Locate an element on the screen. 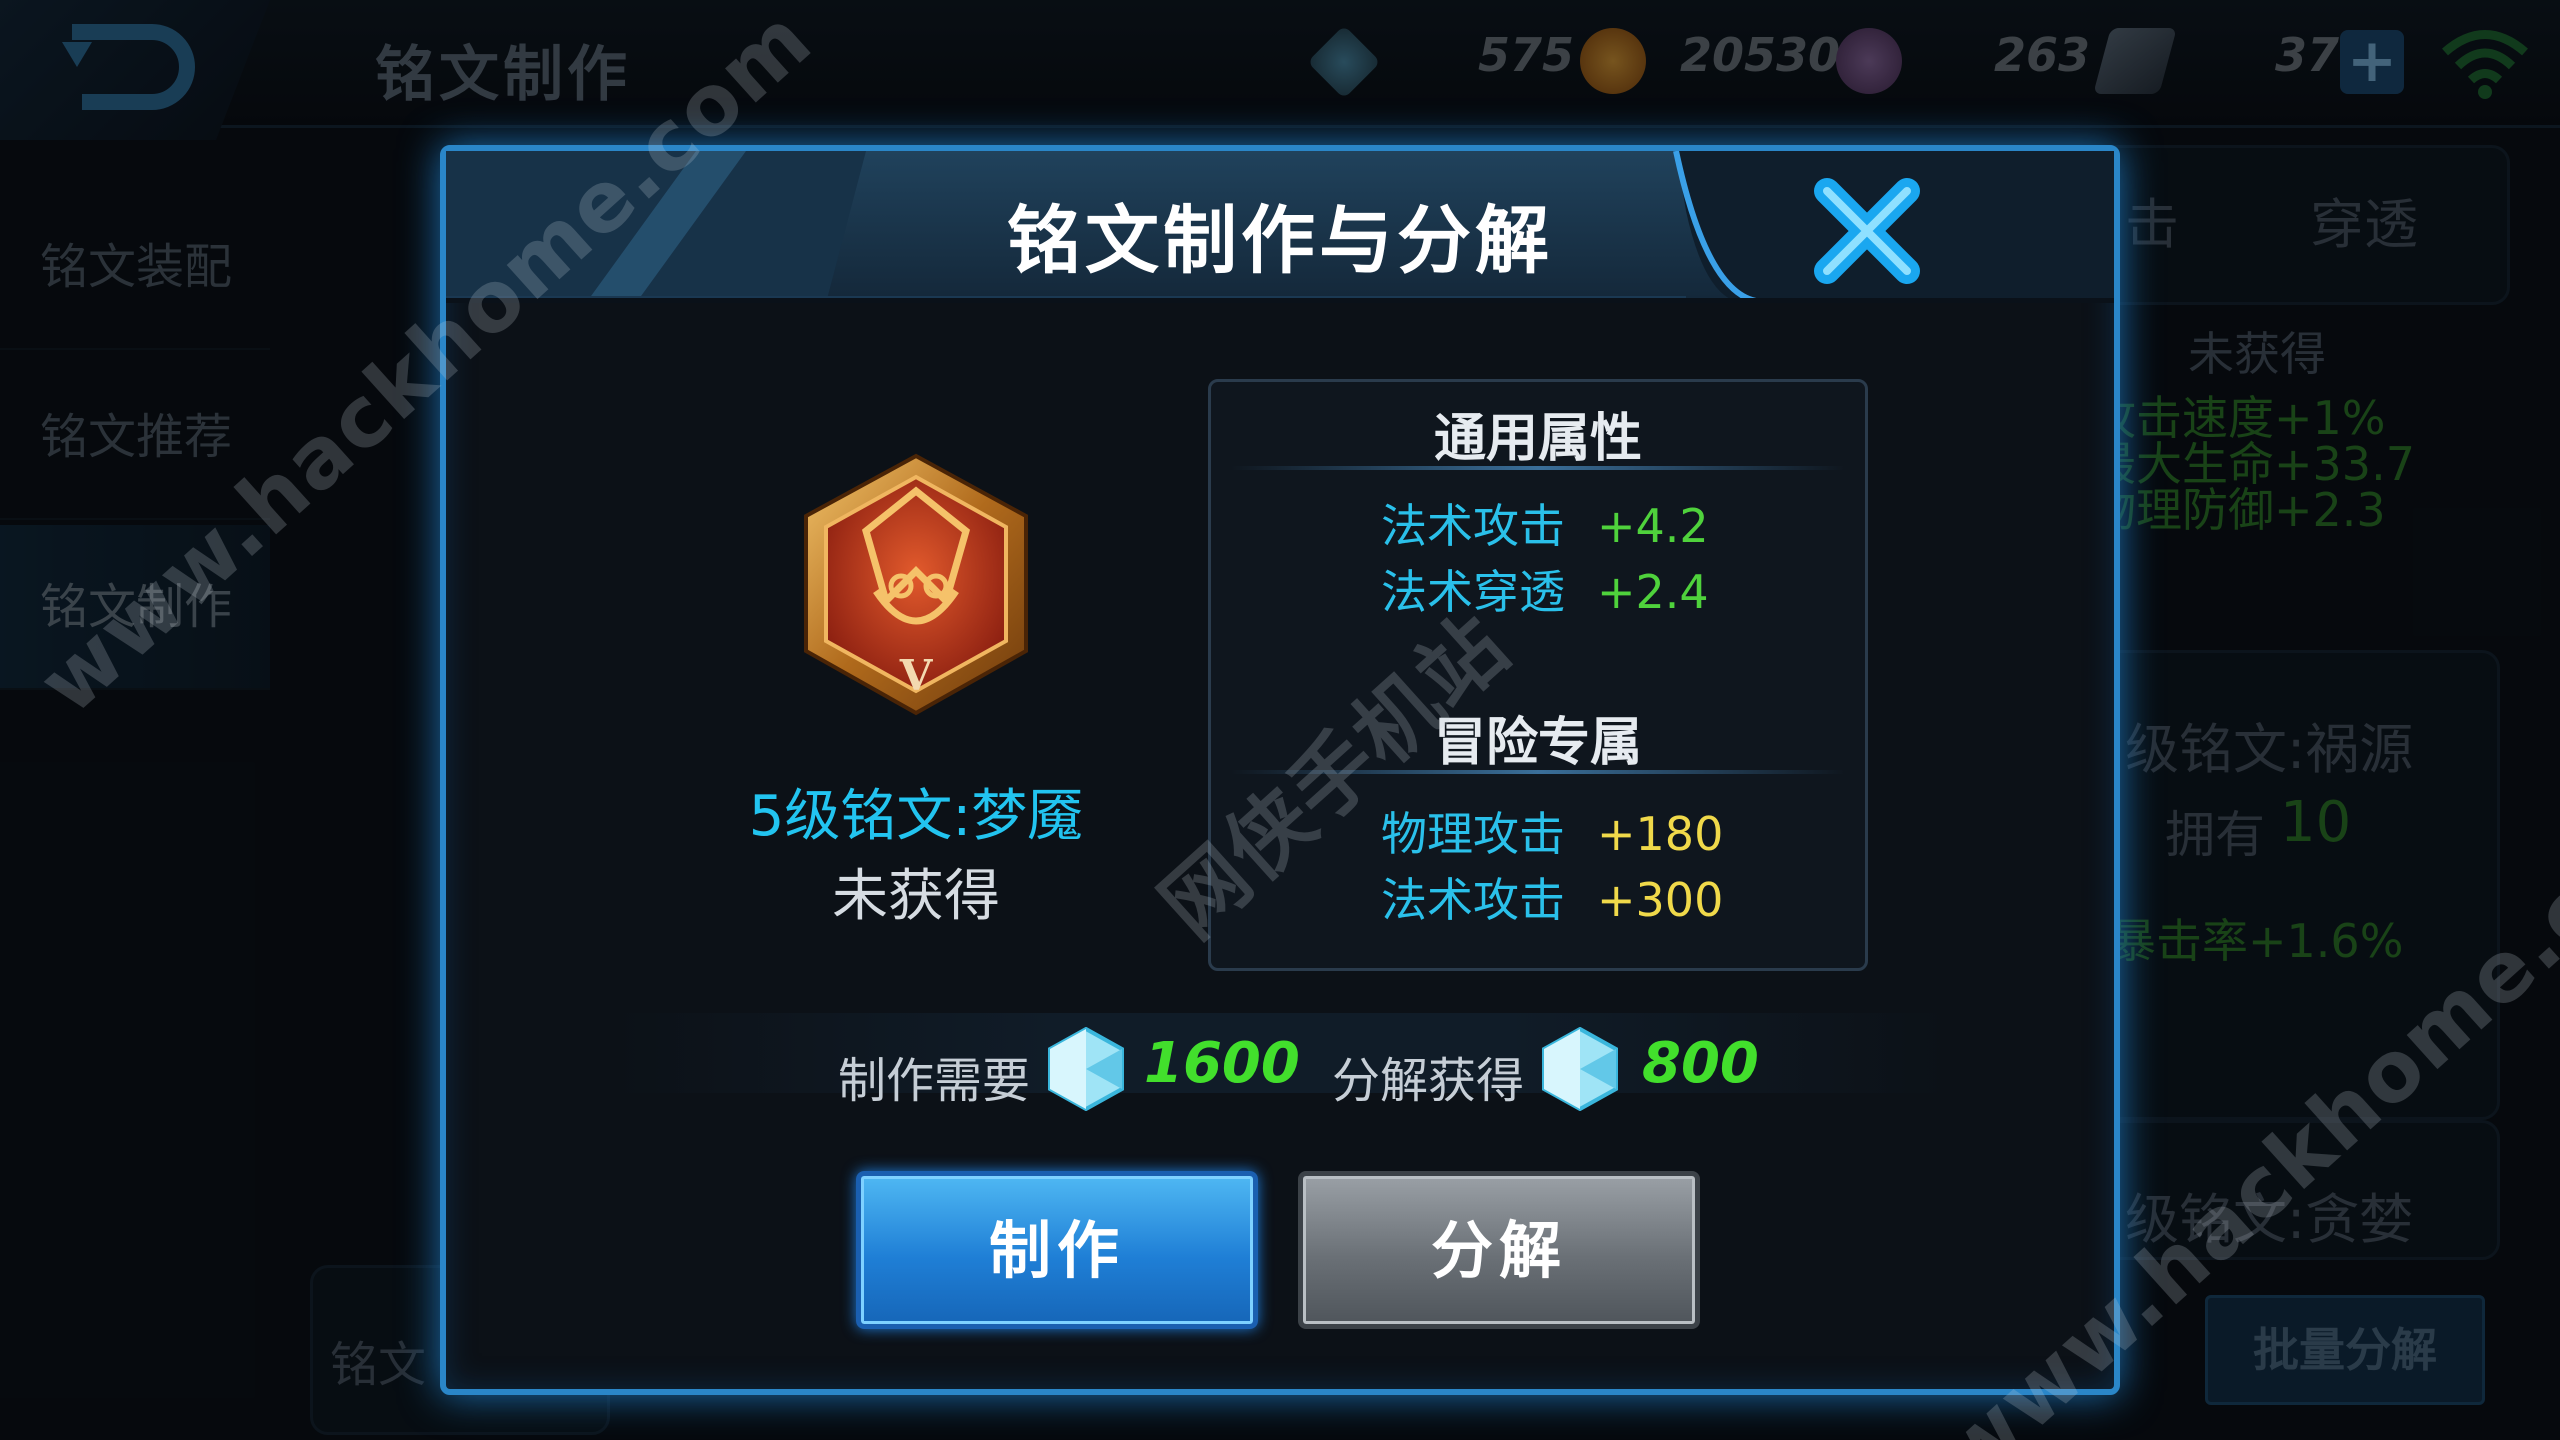 This screenshot has height=1440, width=2560. stat-row: 物理攻击 +180 is located at coordinates (1552, 829).